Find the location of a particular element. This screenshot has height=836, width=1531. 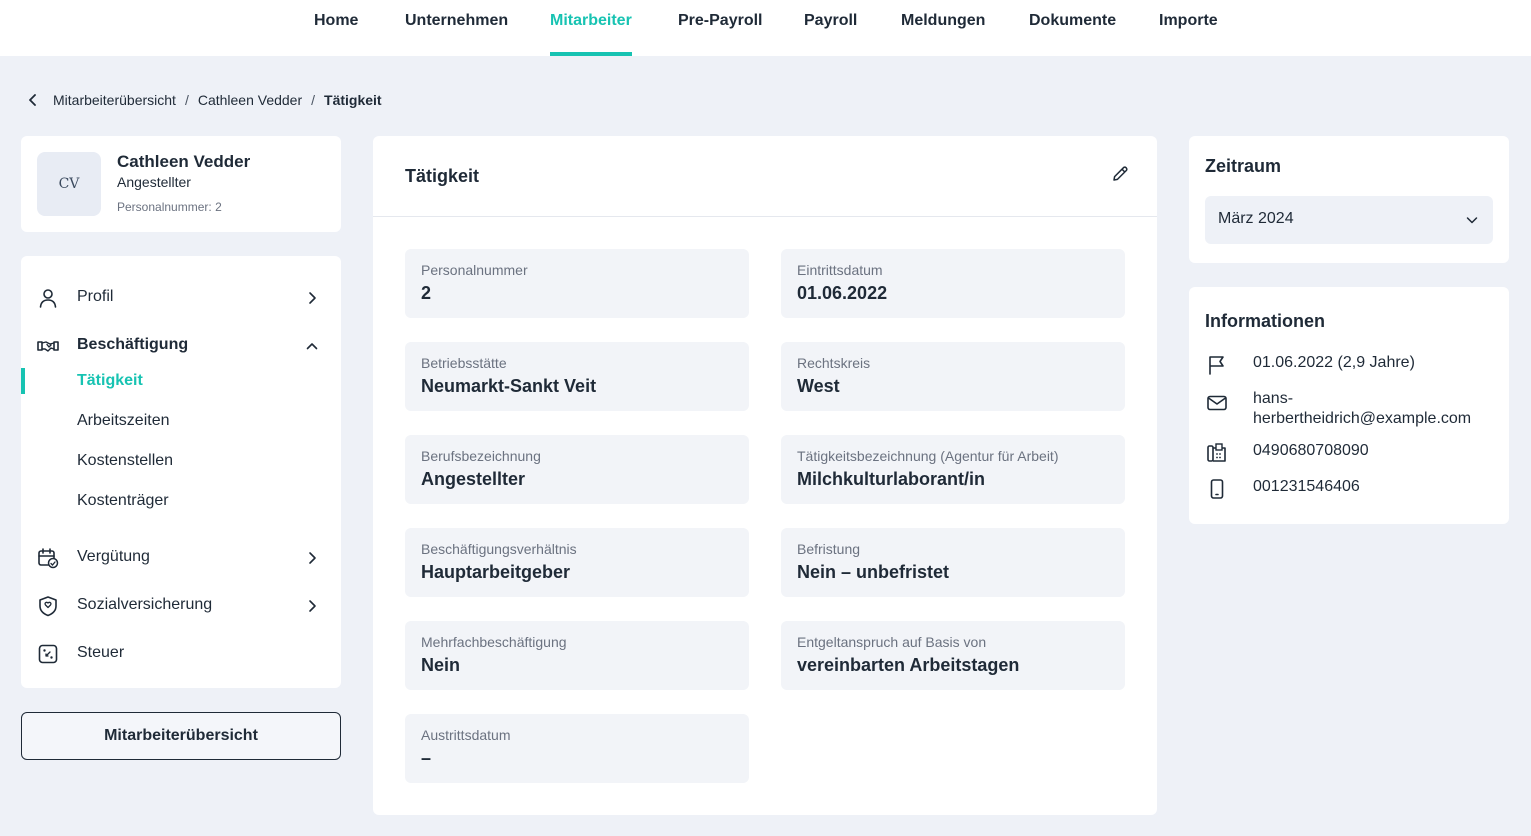

flag-icon is located at coordinates (1217, 365).